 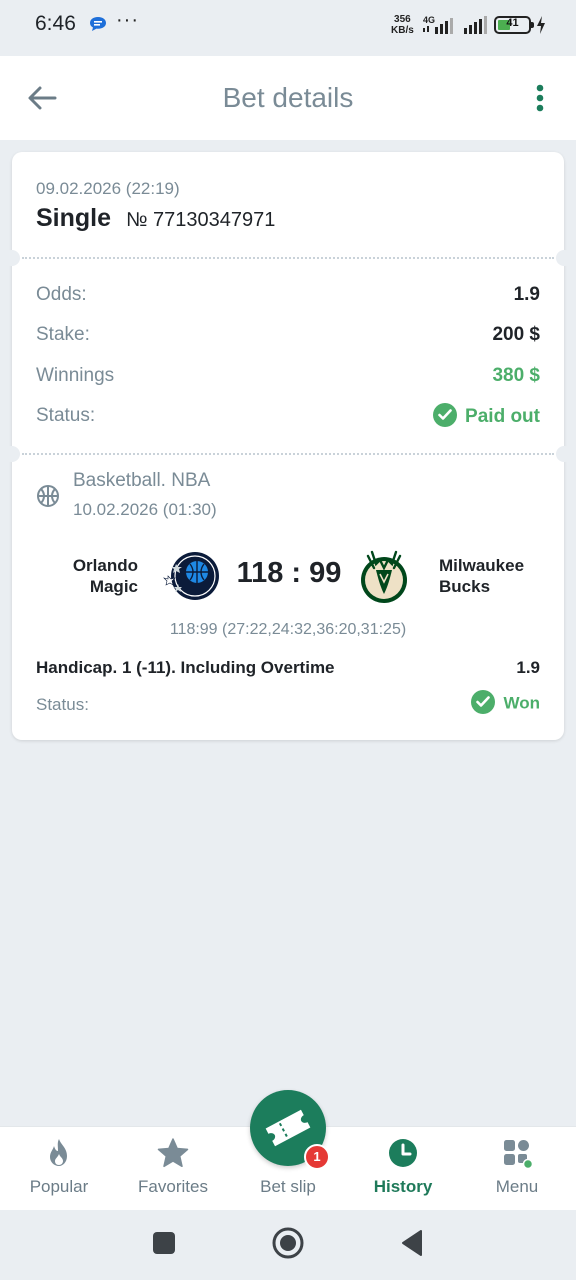 What do you see at coordinates (289, 573) in the screenshot?
I see `final-score: 118 : 99` at bounding box center [289, 573].